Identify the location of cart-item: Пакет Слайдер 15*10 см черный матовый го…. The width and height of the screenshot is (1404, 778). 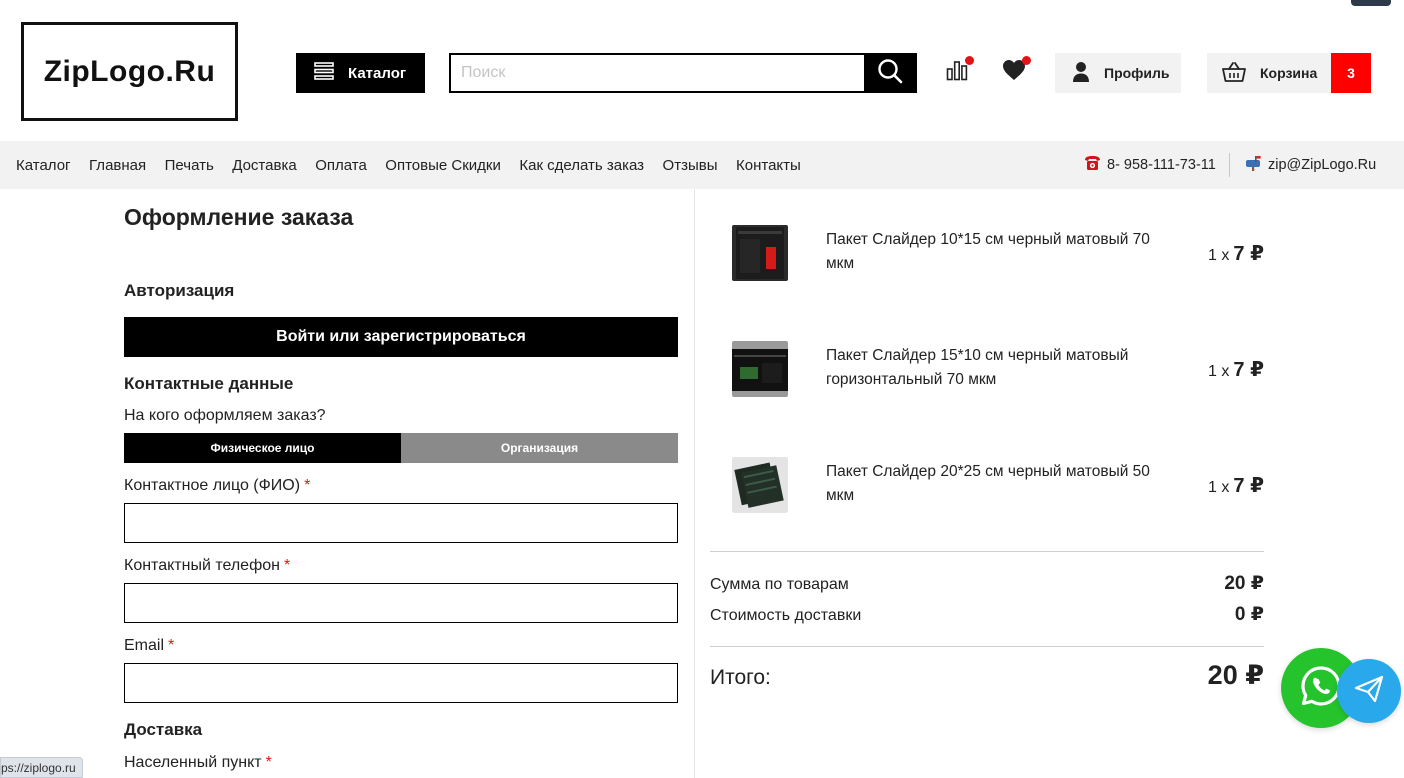
(998, 369).